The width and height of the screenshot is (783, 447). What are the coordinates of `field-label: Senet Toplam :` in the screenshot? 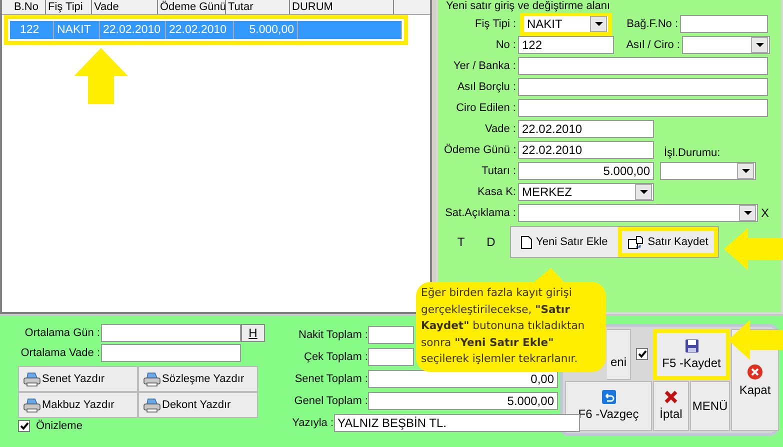 It's located at (331, 378).